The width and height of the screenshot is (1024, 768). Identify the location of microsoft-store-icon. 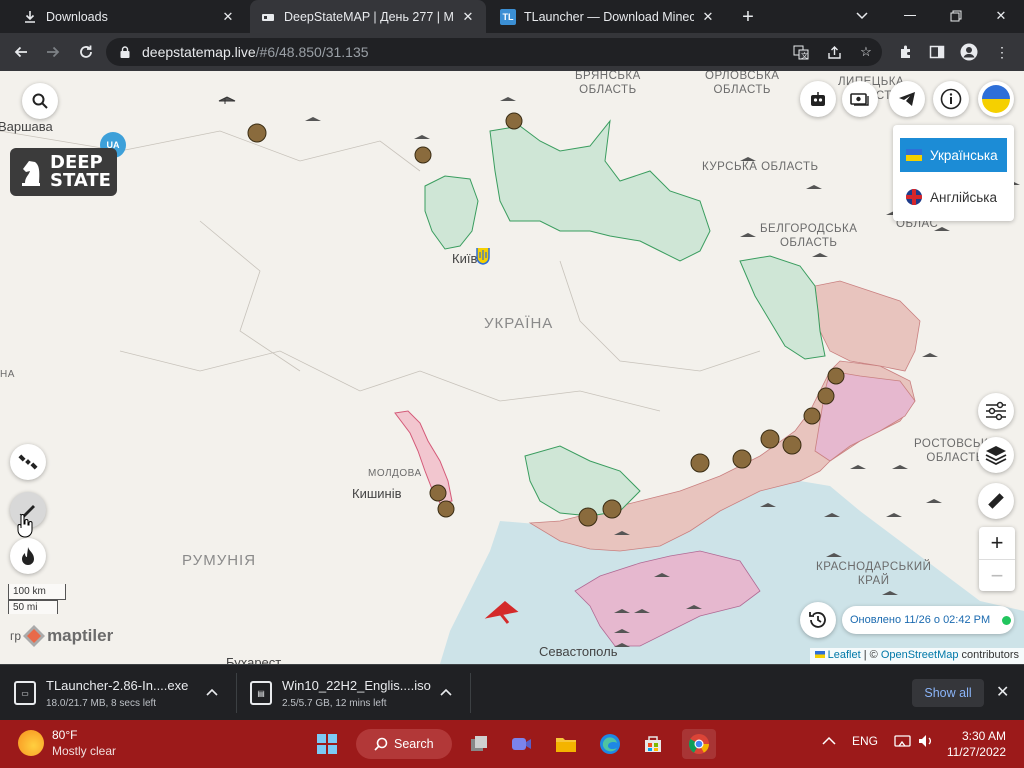
(653, 744).